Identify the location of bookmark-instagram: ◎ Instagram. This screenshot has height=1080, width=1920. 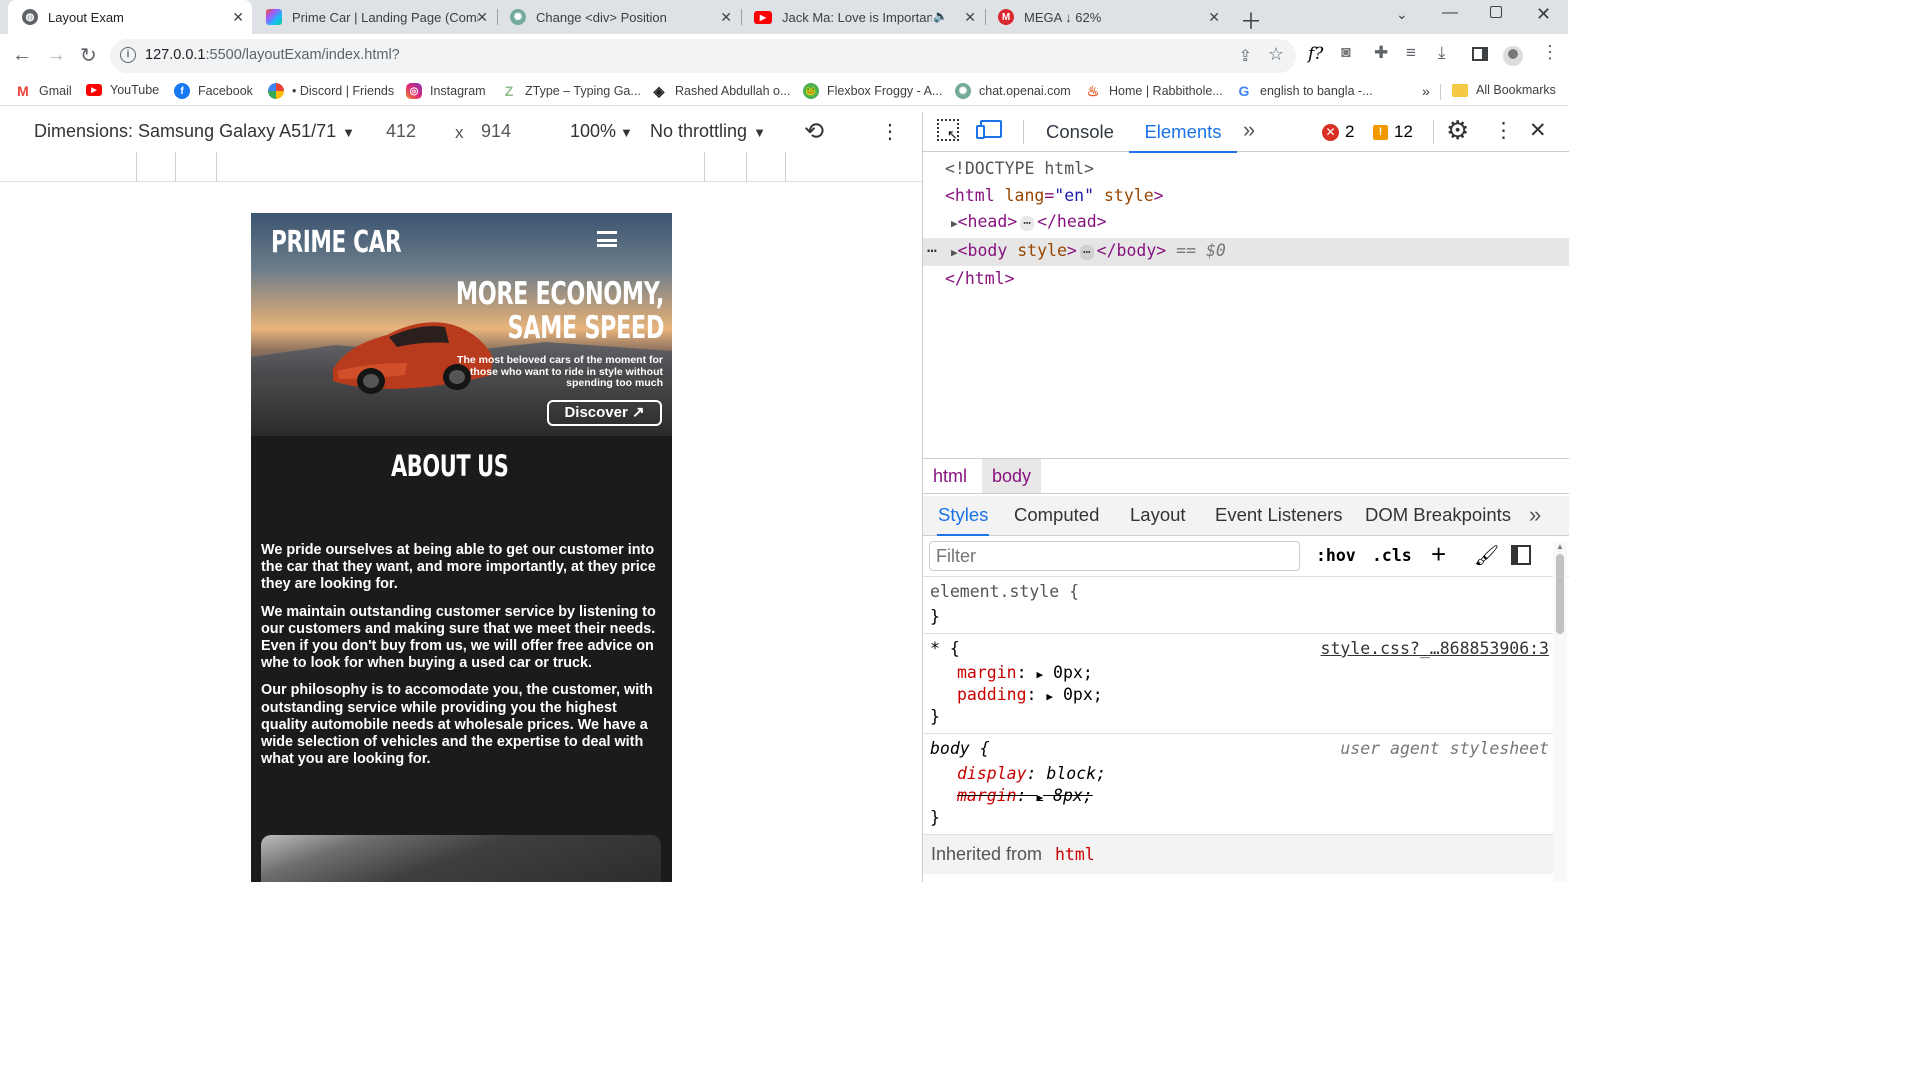
(446, 91).